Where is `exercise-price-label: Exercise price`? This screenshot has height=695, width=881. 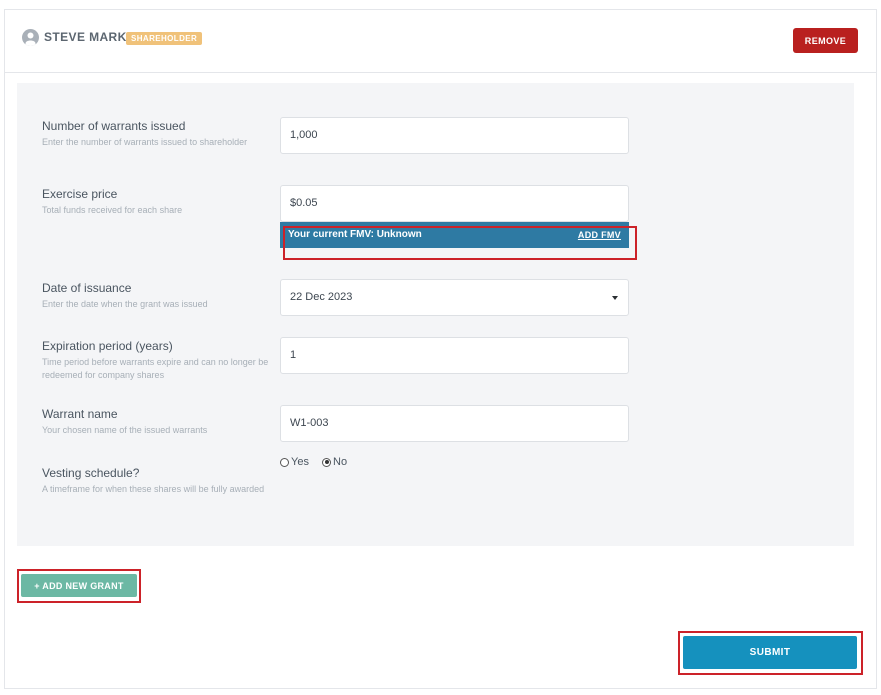 exercise-price-label: Exercise price is located at coordinates (80, 194).